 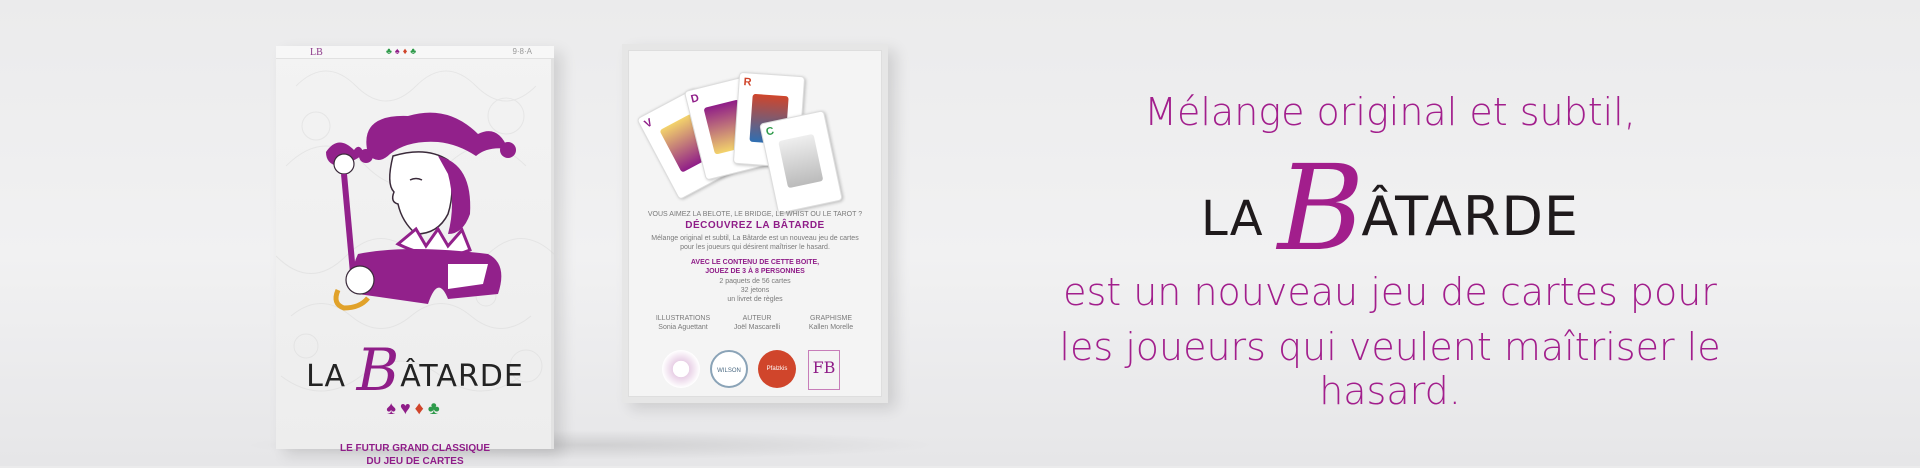 I want to click on publisher-logos: WILSON Pfalzkis FB, so click(x=762, y=371).